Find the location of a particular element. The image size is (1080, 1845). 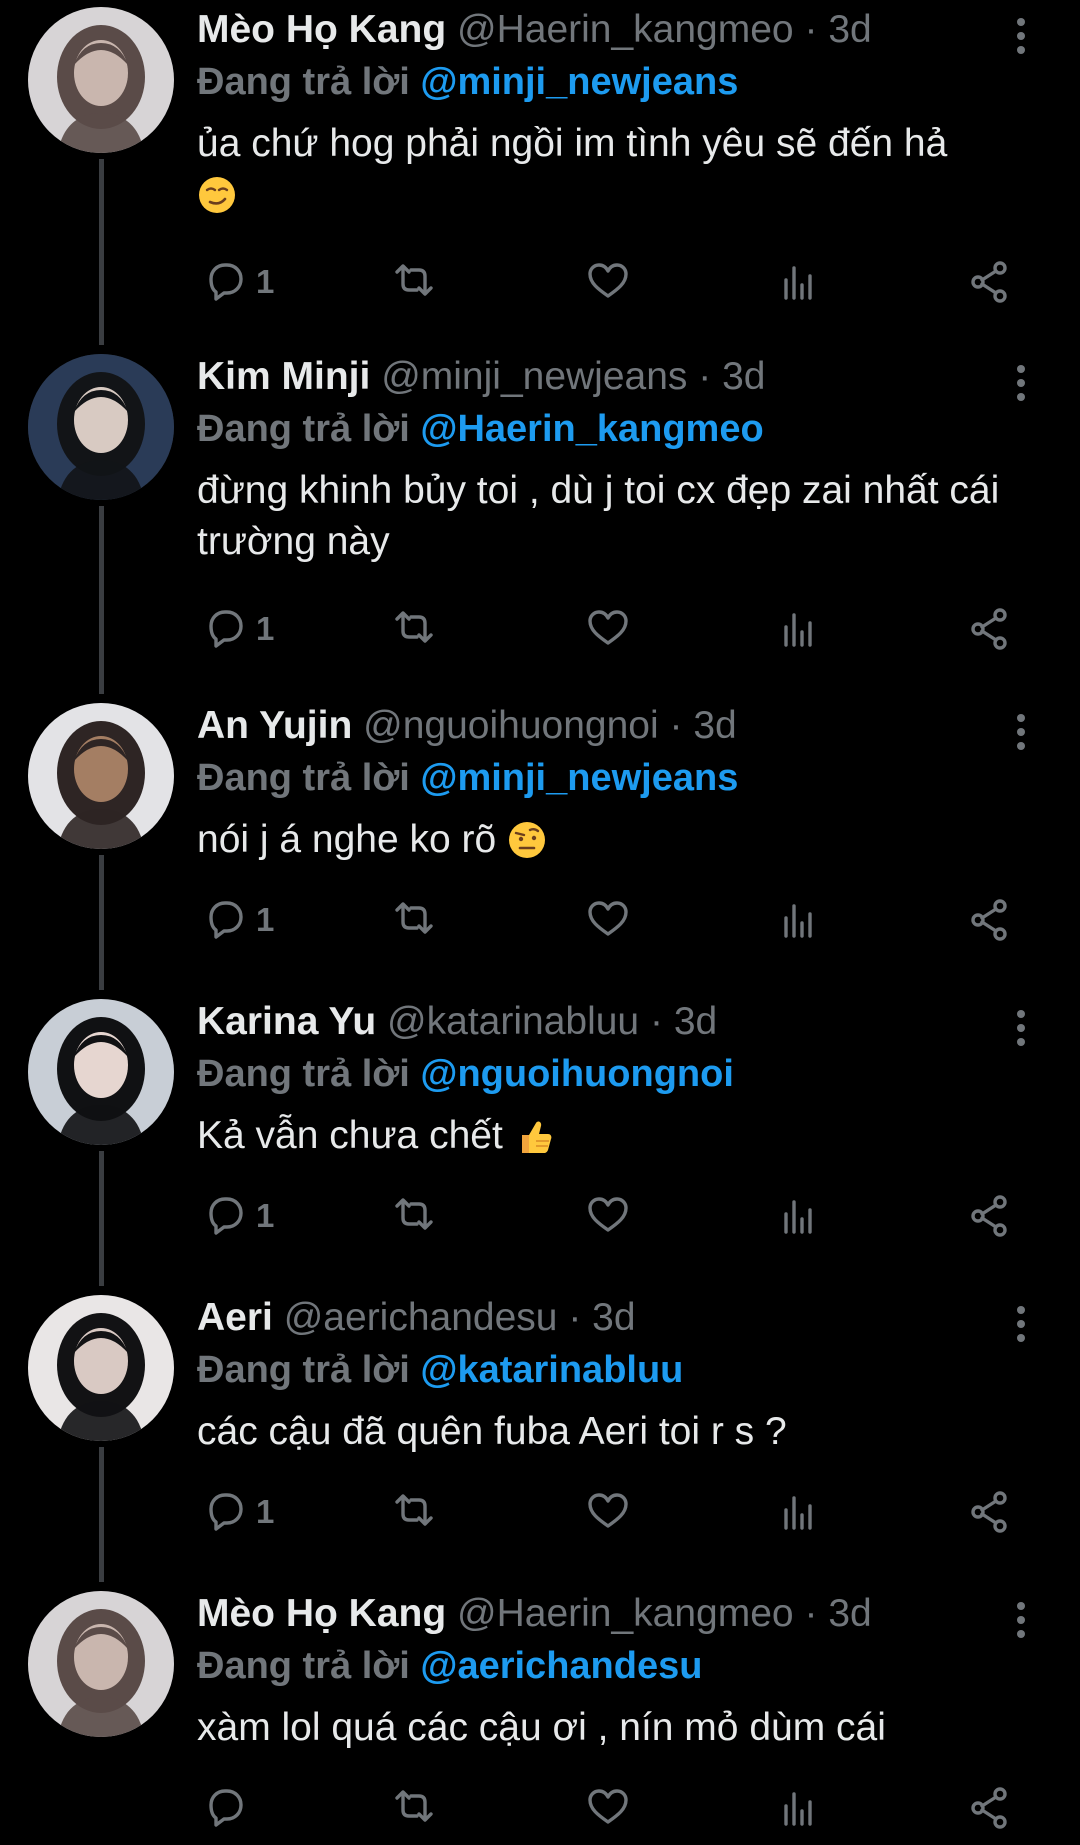

replying-to-handle: @katarinabluu is located at coordinates (551, 1370).